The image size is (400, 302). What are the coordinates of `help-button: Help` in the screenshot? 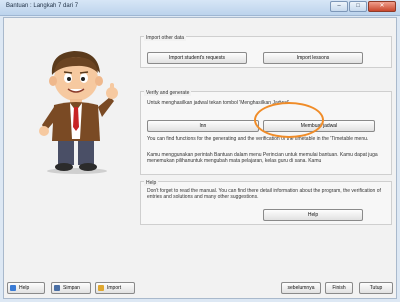 It's located at (313, 215).